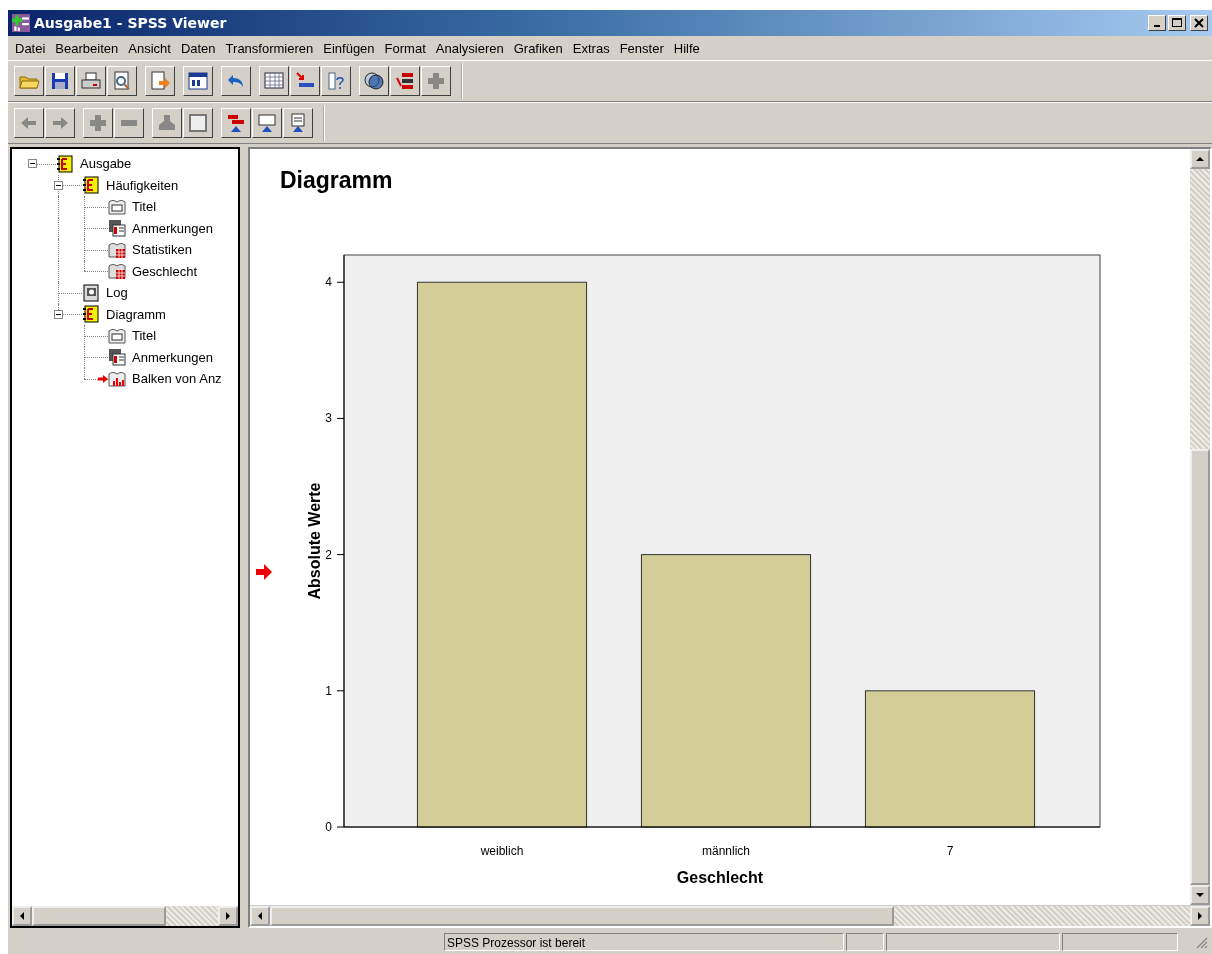  I want to click on maximize-button, so click(1177, 23).